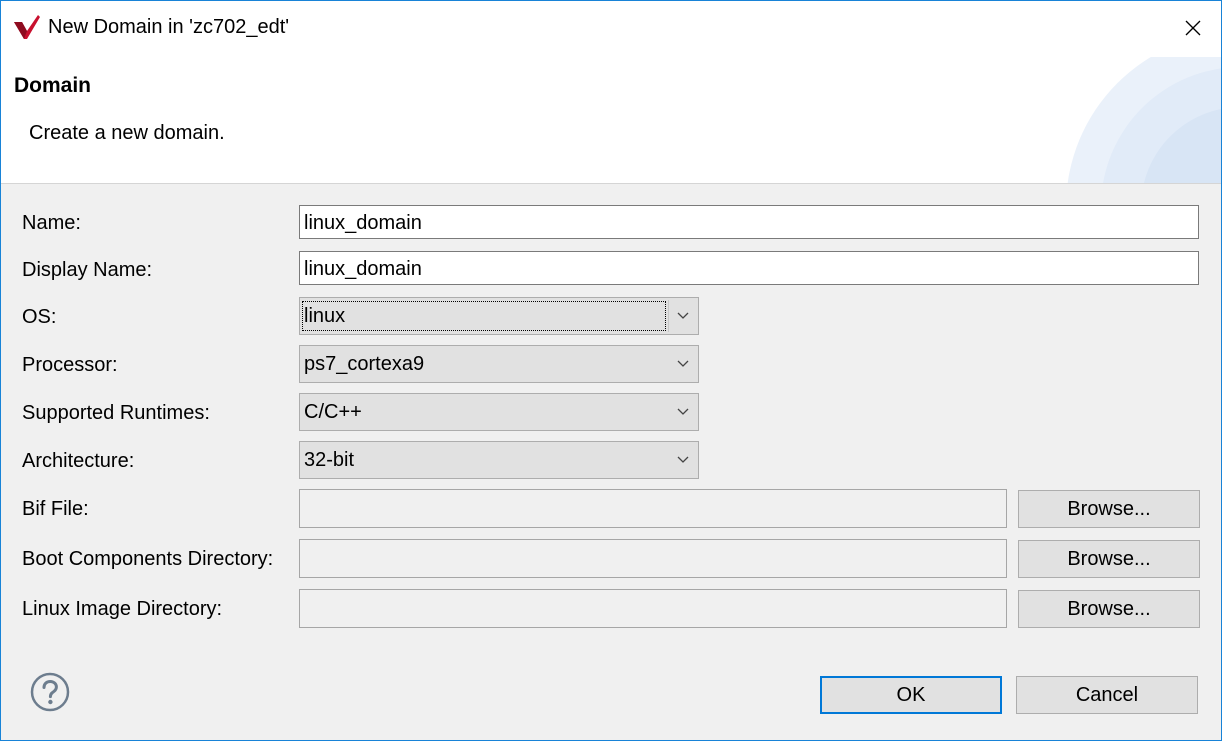 Image resolution: width=1222 pixels, height=741 pixels. I want to click on os-select: linux, so click(499, 316).